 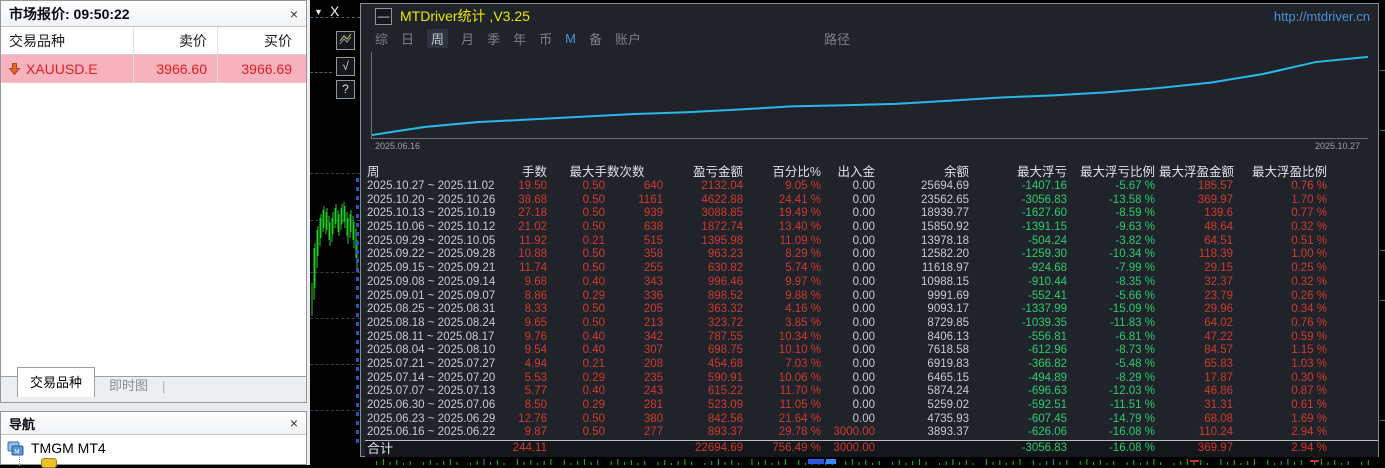 I want to click on mtdriver-toolbar: 综日周月季年币 M 备账户 路径, so click(x=869, y=38).